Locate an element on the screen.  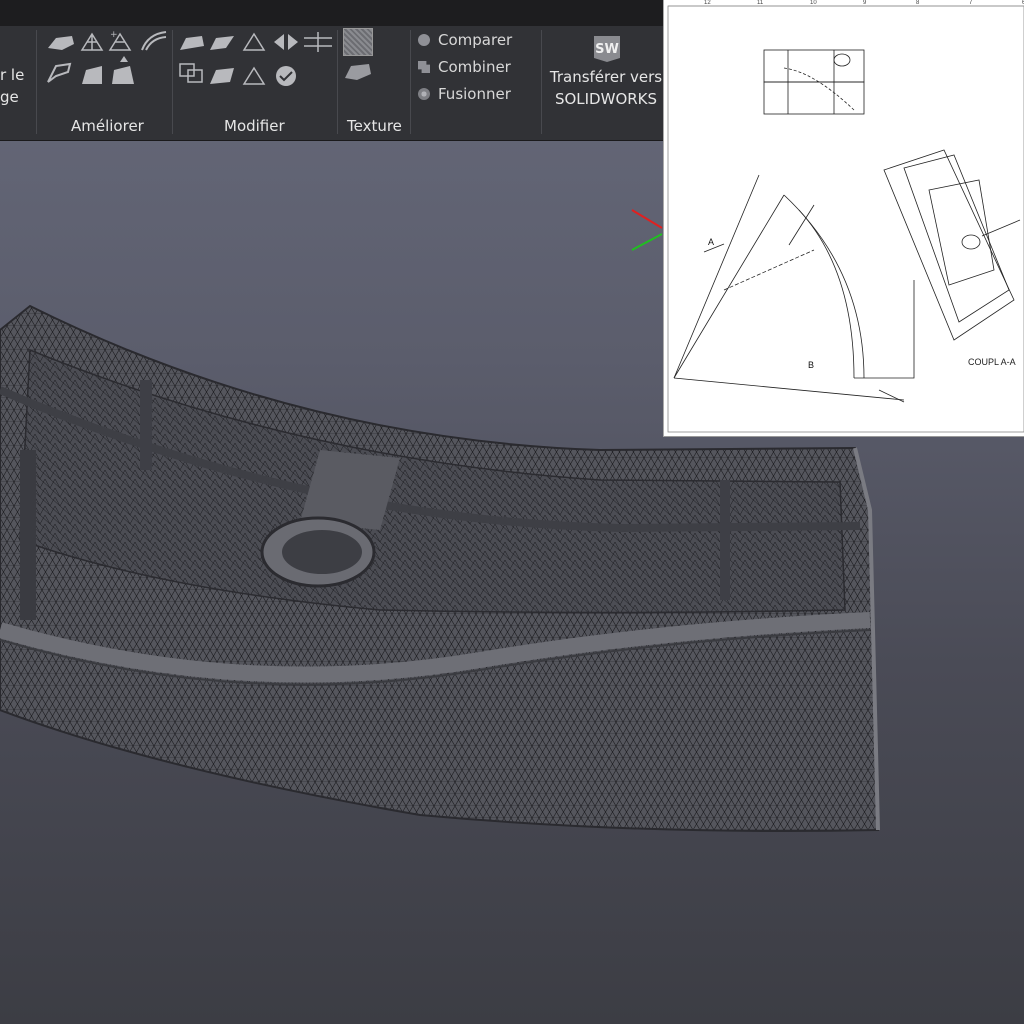
transfer-label-line2: SOLIDWORKS is located at coordinates (606, 99).